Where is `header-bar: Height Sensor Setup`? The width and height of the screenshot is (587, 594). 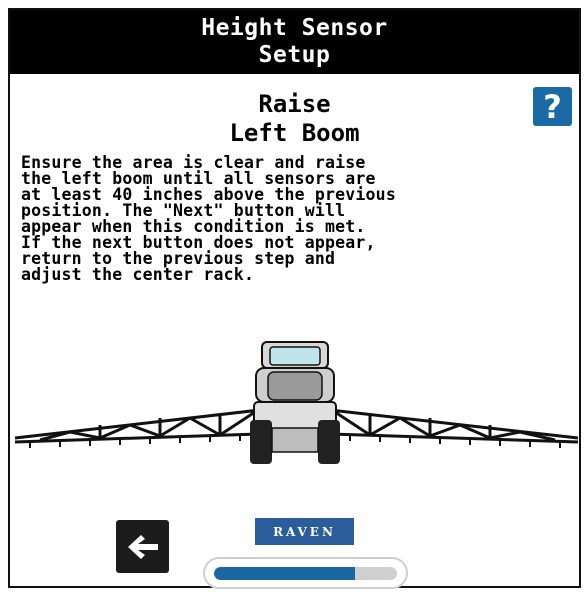
header-bar: Height Sensor Setup is located at coordinates (294, 42).